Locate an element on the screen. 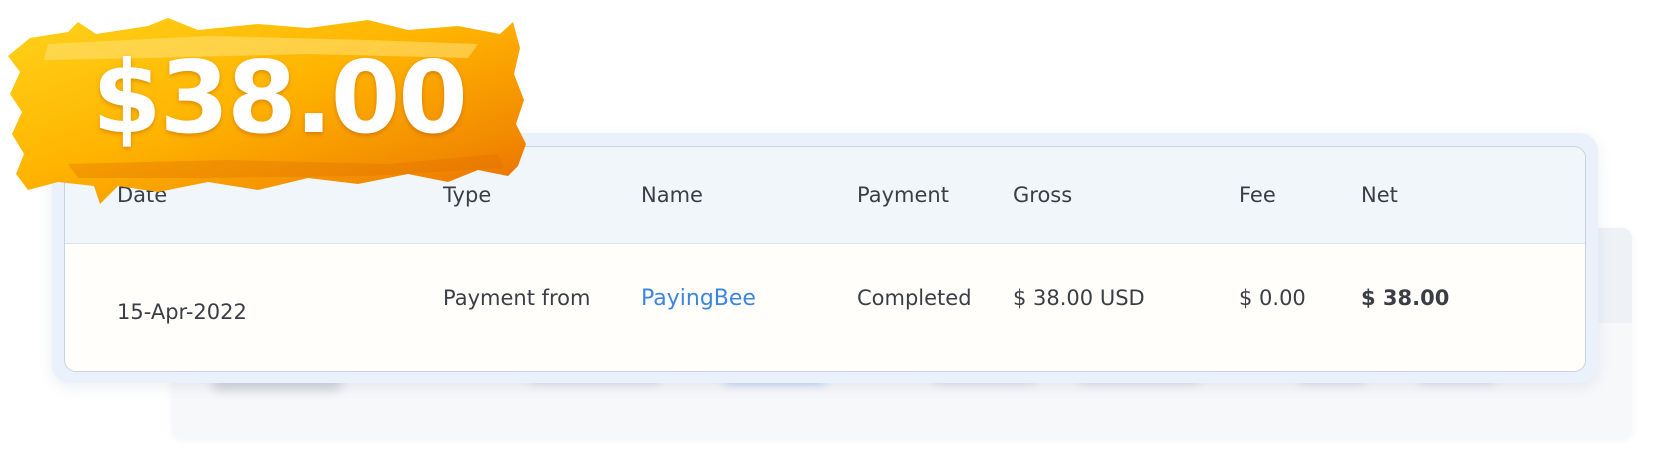  row-net: $ 38.00 is located at coordinates (1405, 298).